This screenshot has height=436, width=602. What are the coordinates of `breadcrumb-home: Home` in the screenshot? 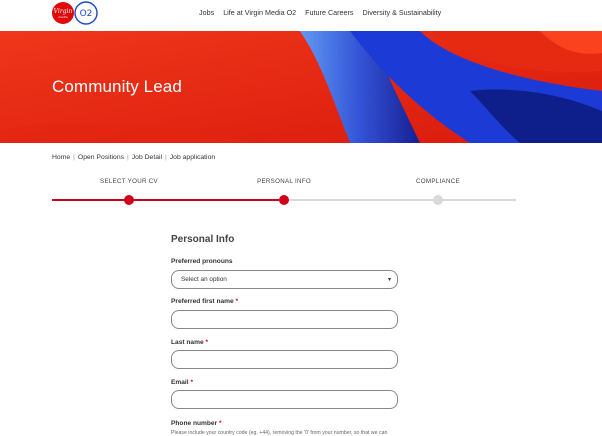 It's located at (61, 157).